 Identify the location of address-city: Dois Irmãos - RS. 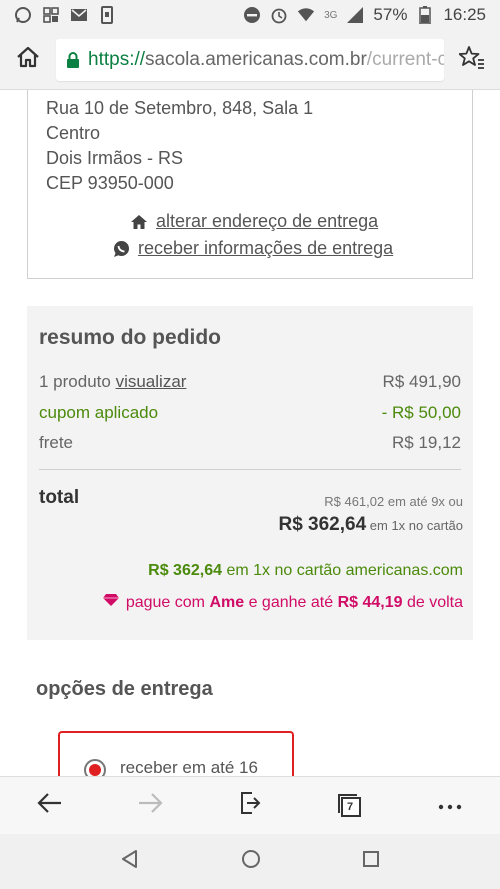
(115, 158).